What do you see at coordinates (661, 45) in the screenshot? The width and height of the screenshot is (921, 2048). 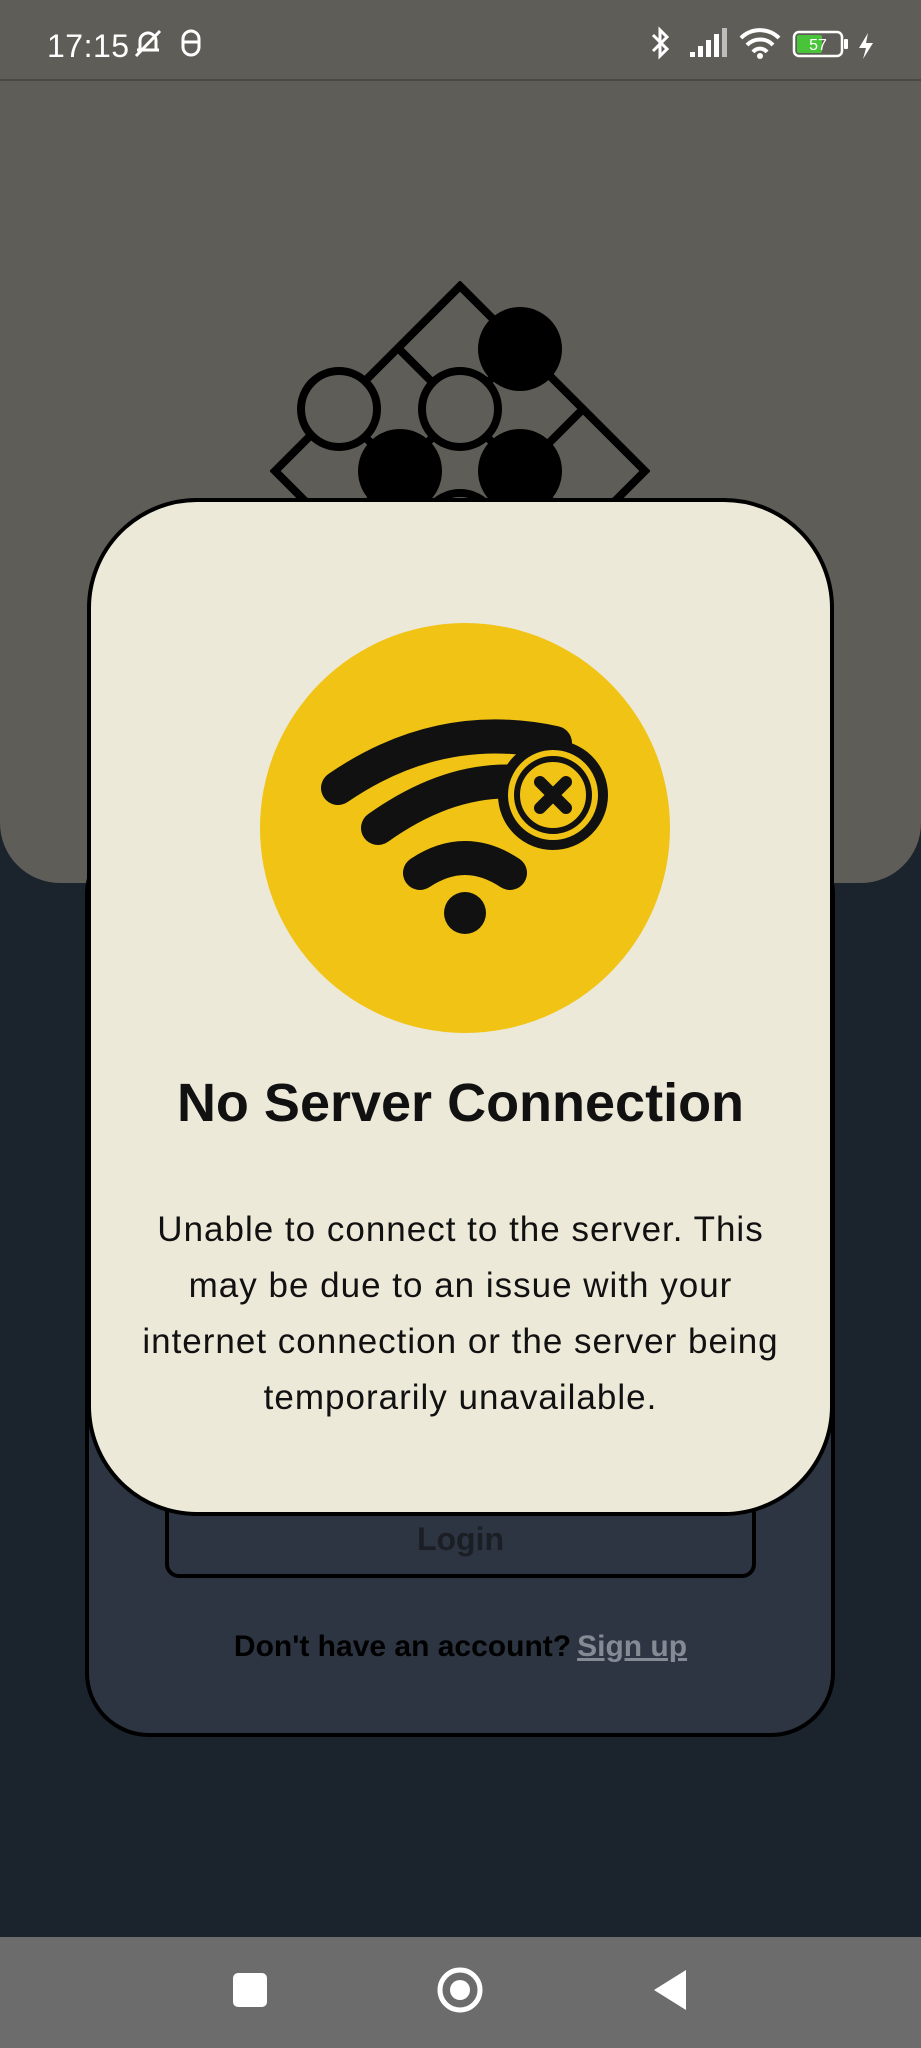 I see `bluetooth-icon` at bounding box center [661, 45].